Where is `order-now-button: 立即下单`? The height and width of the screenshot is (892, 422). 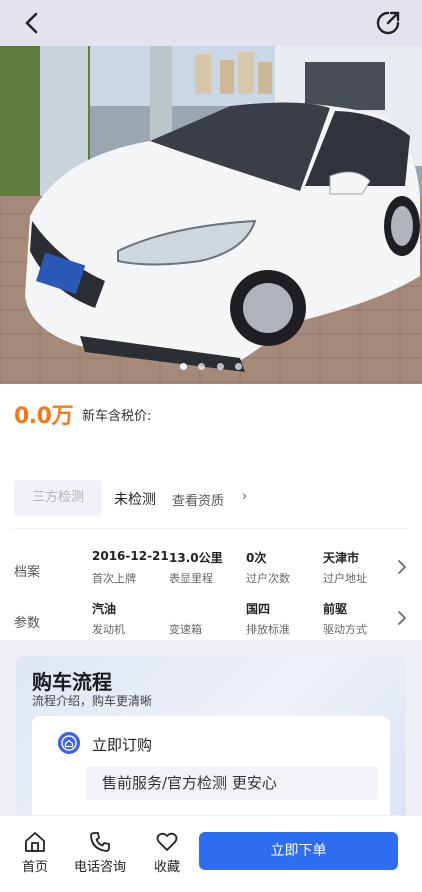
order-now-button: 立即下单 is located at coordinates (298, 851).